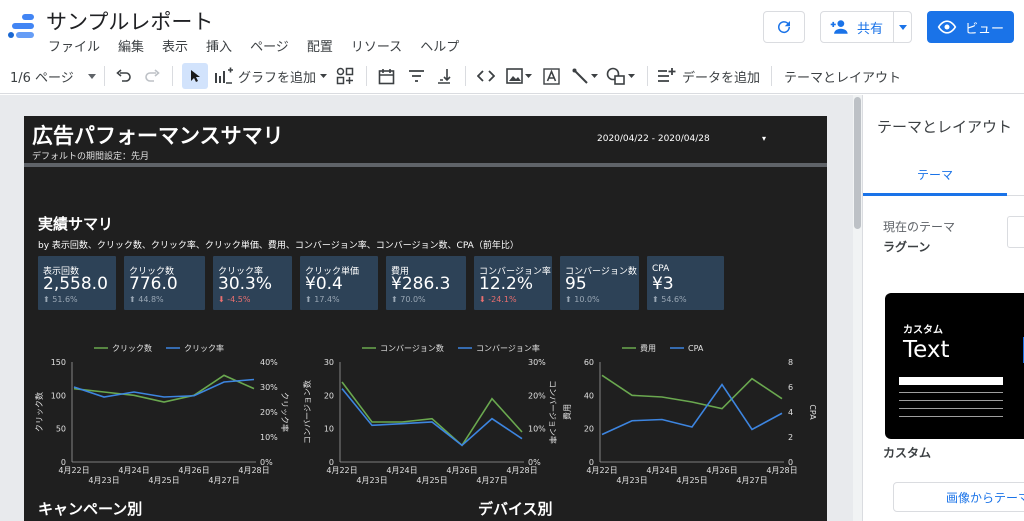 Image resolution: width=1024 pixels, height=521 pixels. I want to click on kpi-card-conversion-rate: コンバージョン率 12.2% ⬇ -24.1%, so click(513, 283).